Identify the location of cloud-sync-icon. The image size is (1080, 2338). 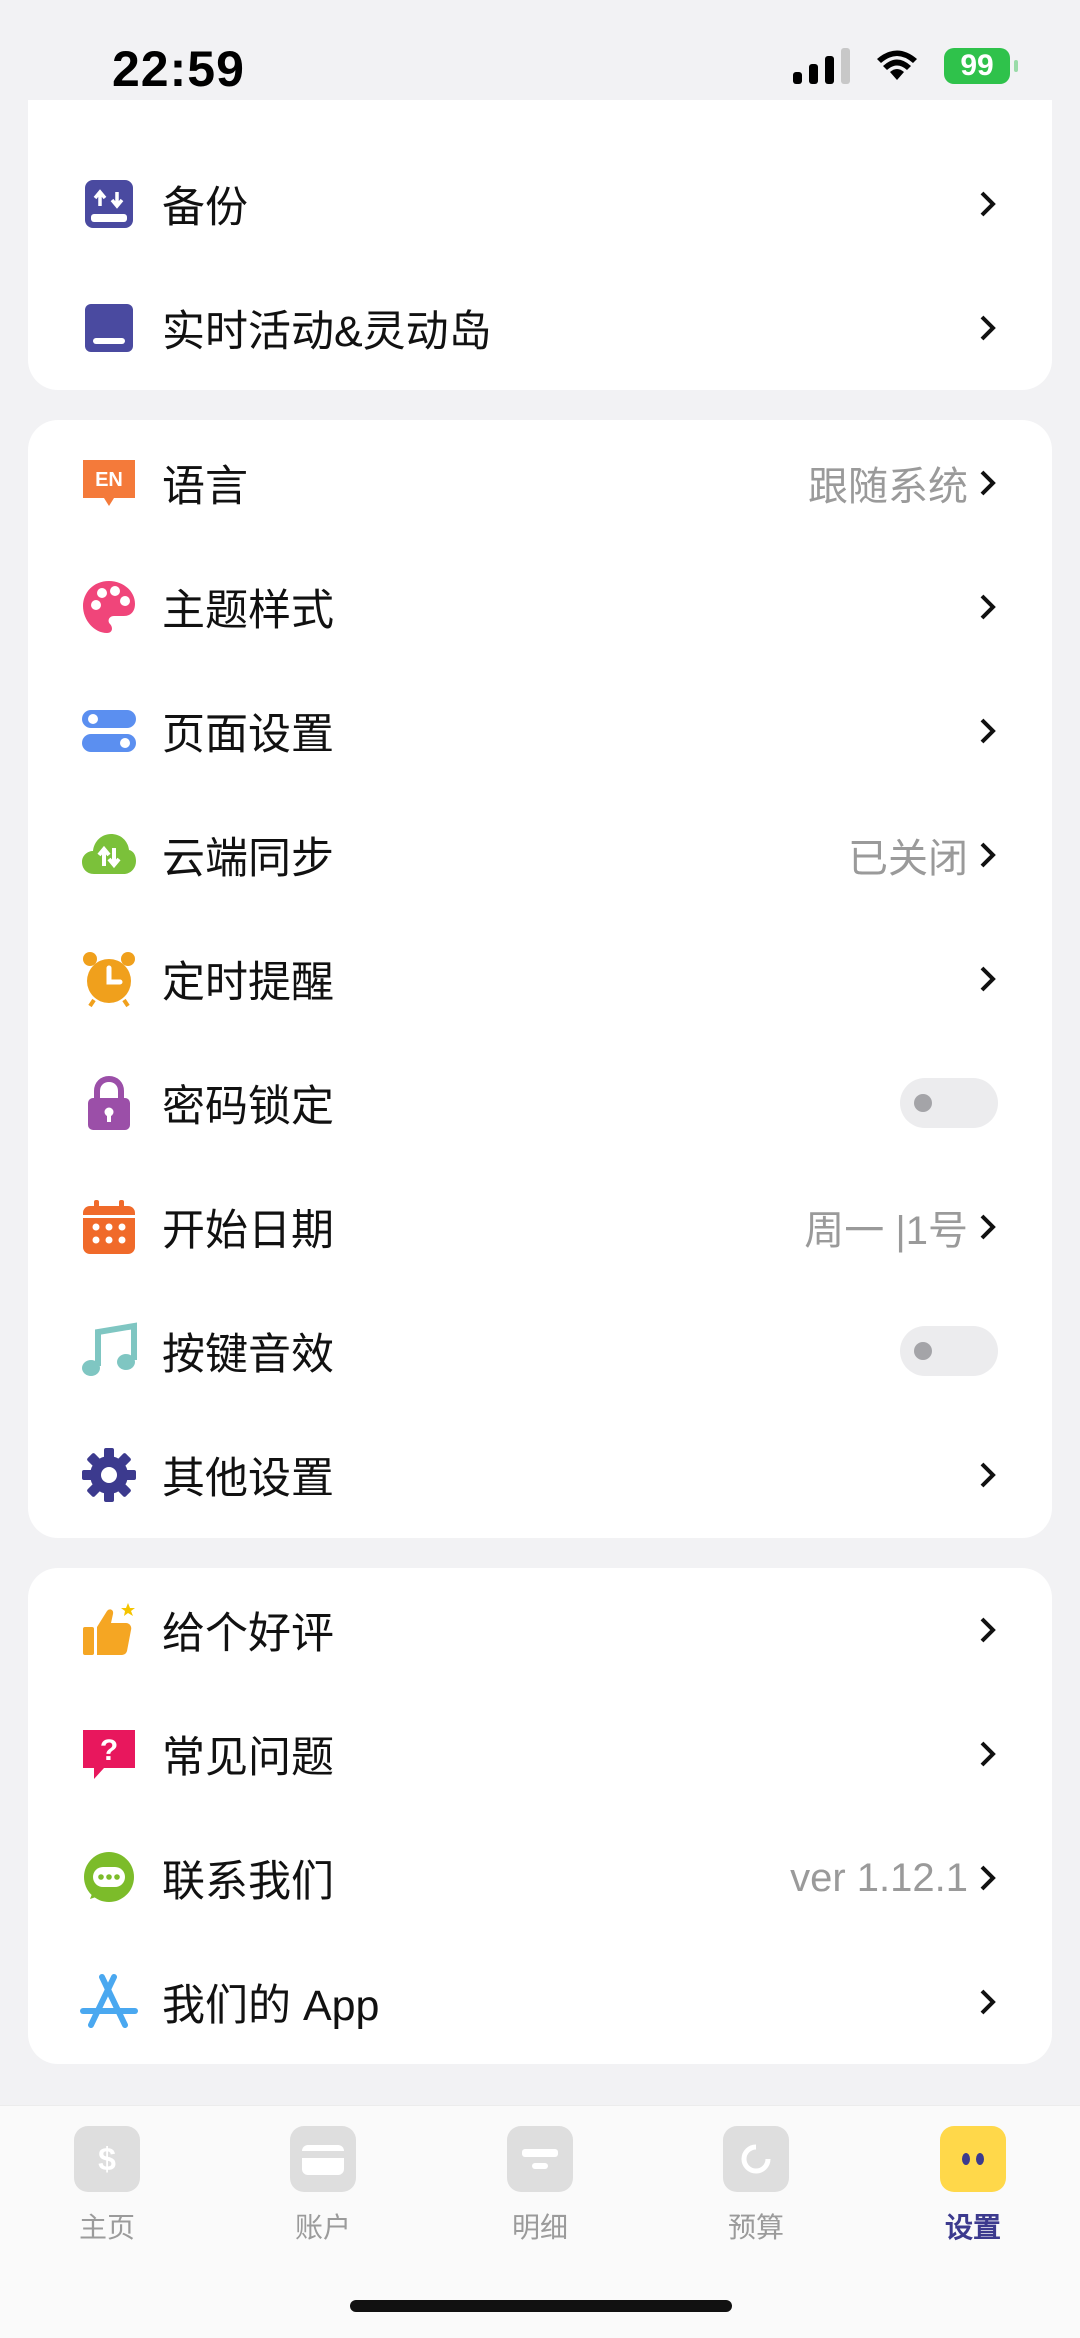
(109, 855).